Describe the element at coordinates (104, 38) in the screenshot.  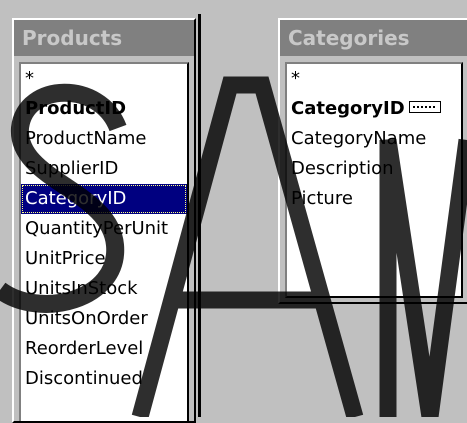
I see `products-title-bar: Products` at that location.